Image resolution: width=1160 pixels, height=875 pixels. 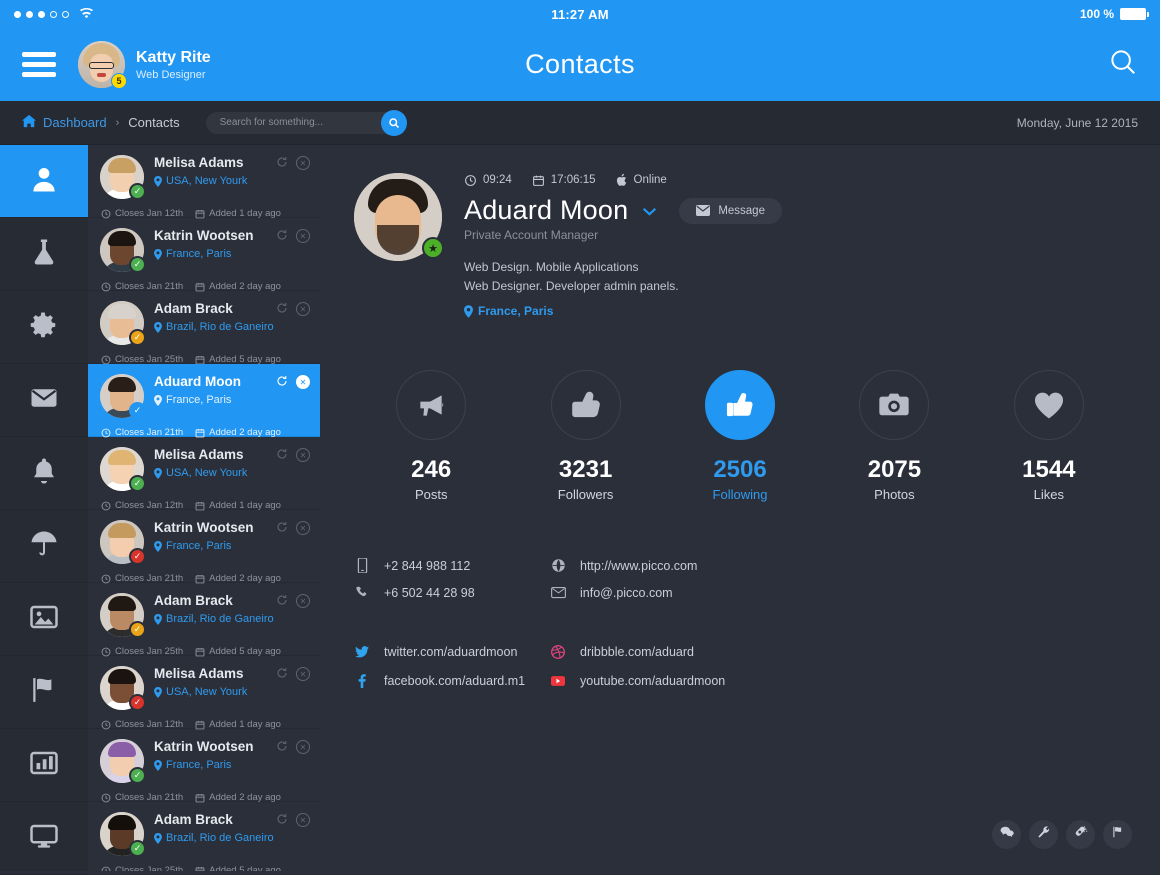 What do you see at coordinates (29, 122) in the screenshot?
I see `home-icon` at bounding box center [29, 122].